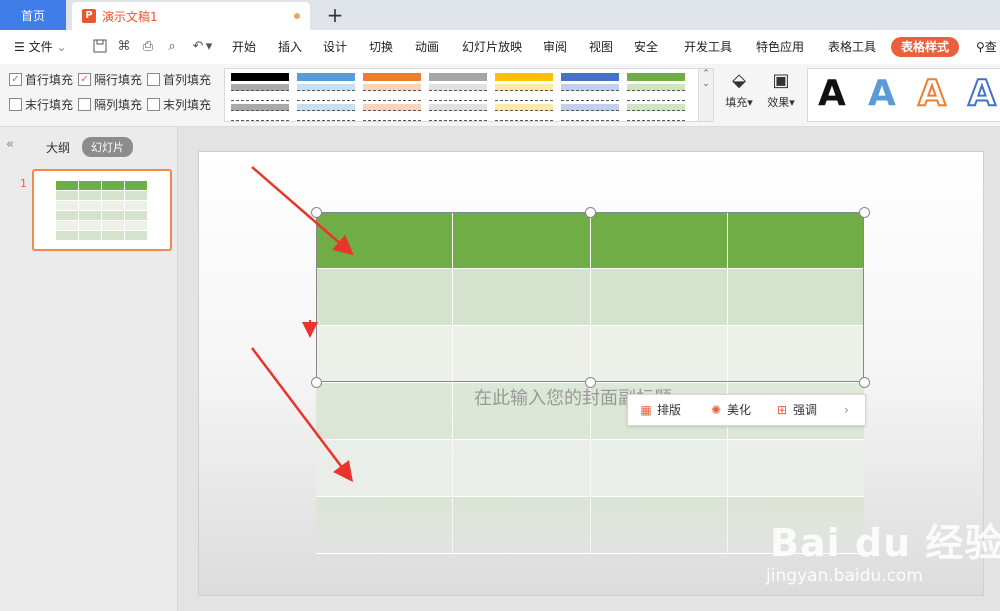 The height and width of the screenshot is (611, 1000). I want to click on arrow-top, so click(302, 211).